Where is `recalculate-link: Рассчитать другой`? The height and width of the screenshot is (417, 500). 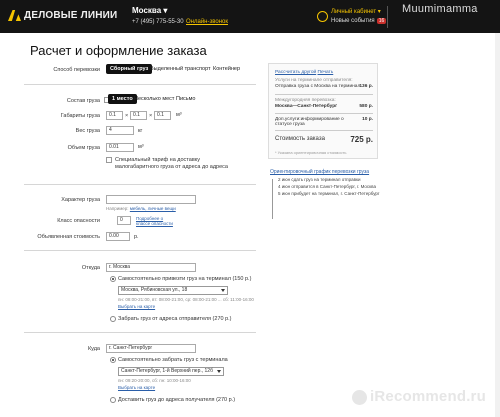
recalculate-link: Рассчитать другой is located at coordinates (295, 72).